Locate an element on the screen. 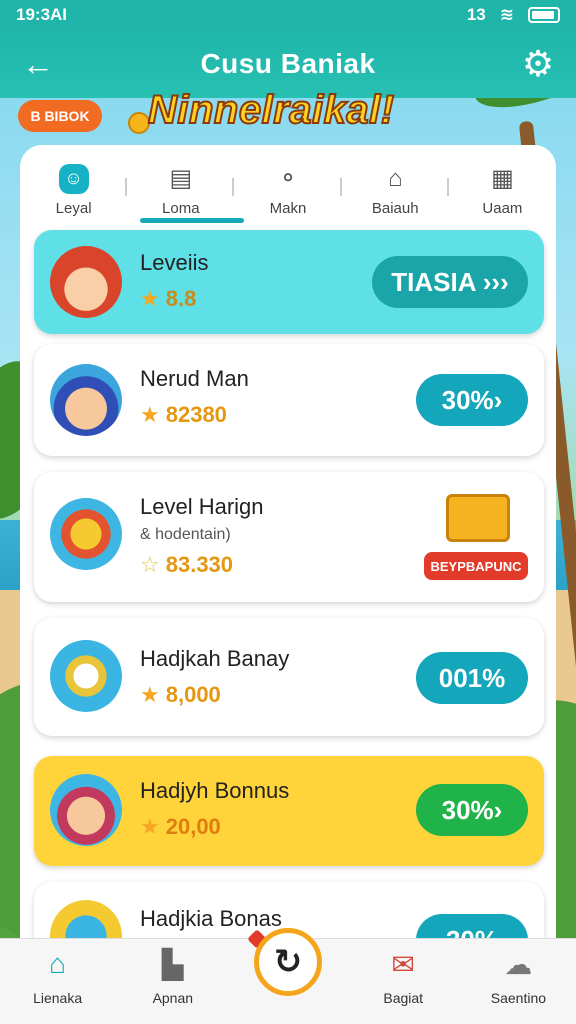  nav-label: Saentino is located at coordinates (518, 998).